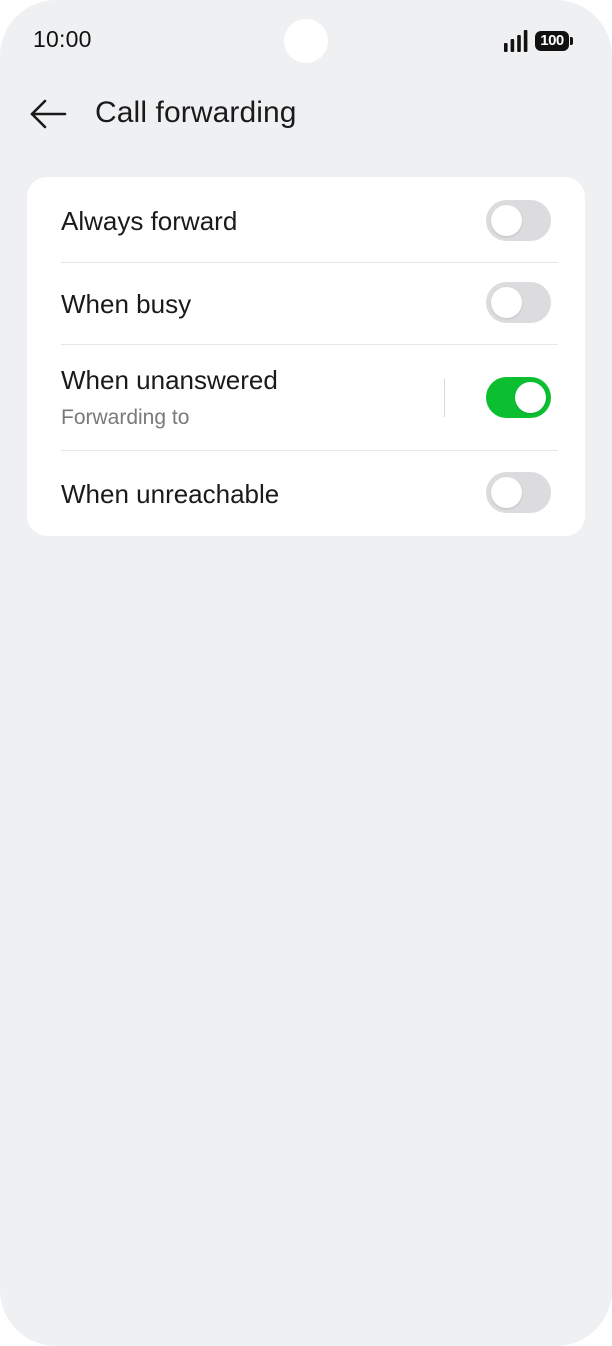  I want to click on arrow-left-icon, so click(48, 114).